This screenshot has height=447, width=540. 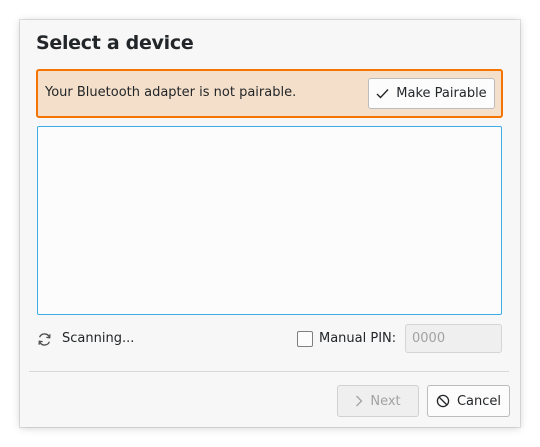 What do you see at coordinates (382, 93) in the screenshot?
I see `checkmark-icon` at bounding box center [382, 93].